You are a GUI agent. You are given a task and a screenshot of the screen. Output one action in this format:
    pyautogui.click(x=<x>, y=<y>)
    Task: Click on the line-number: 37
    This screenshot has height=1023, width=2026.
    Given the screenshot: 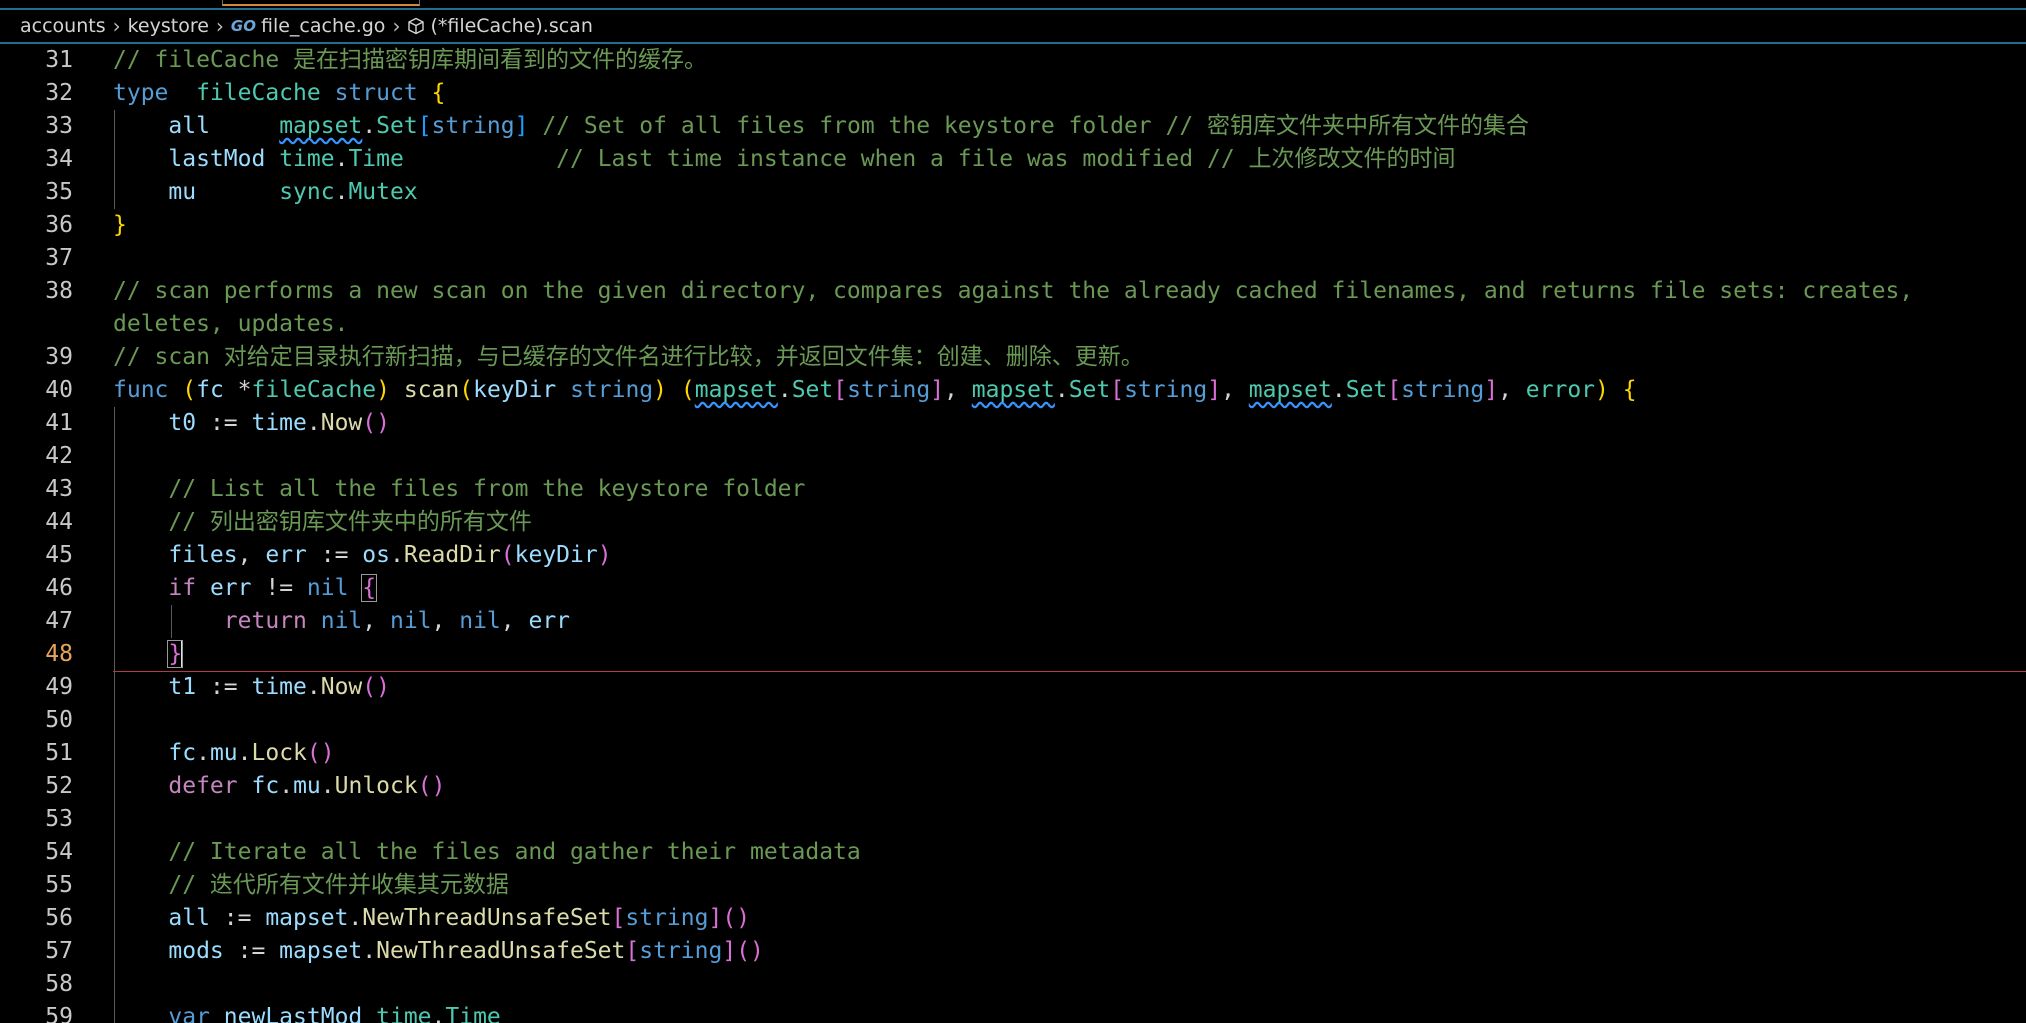 What is the action you would take?
    pyautogui.click(x=59, y=258)
    